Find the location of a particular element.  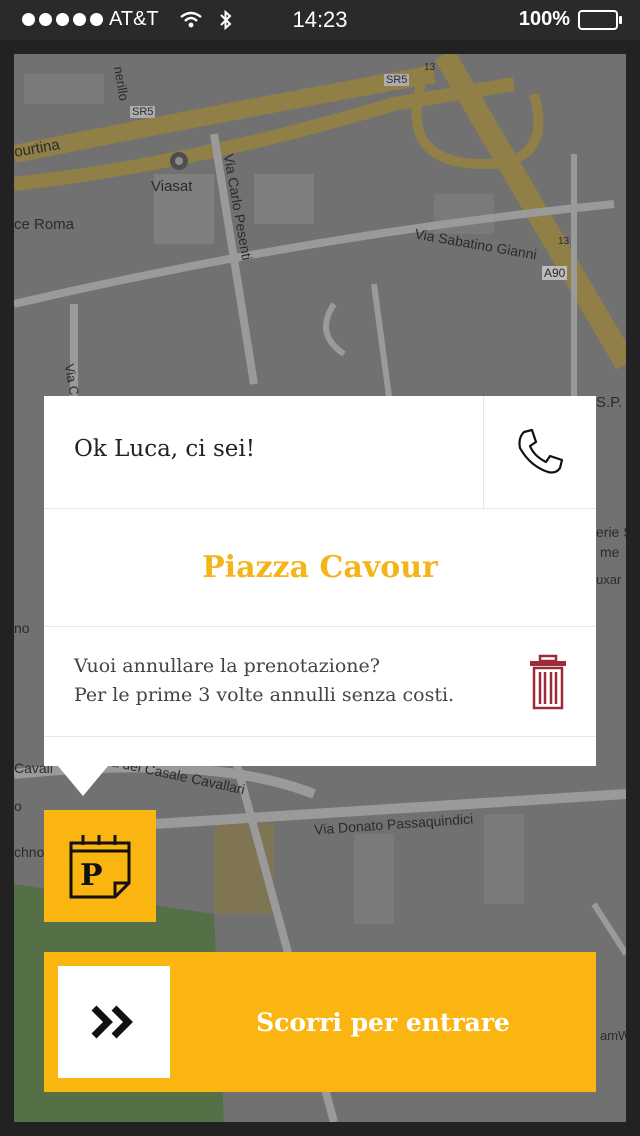

place-name: Piazza Cavour is located at coordinates (320, 567).